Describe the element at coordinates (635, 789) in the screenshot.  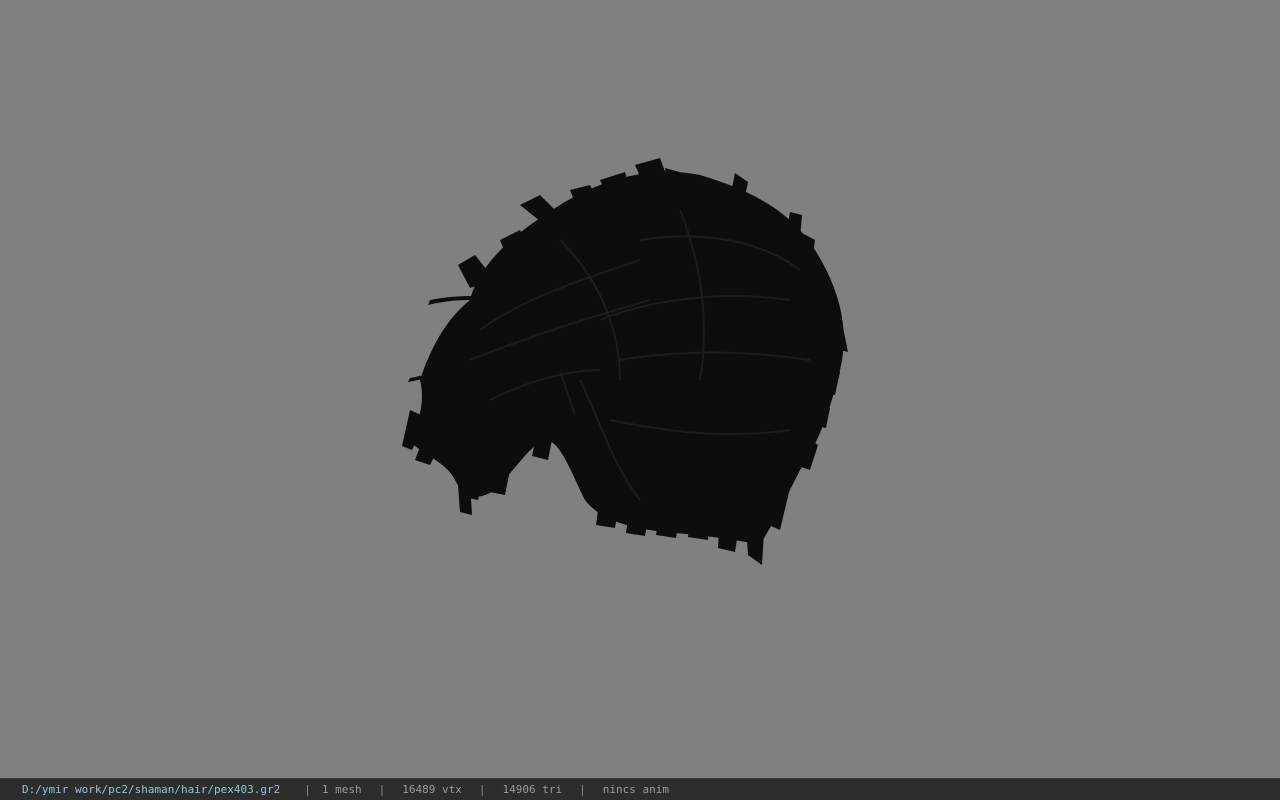
I see `animation-status-label: nincs anim` at that location.